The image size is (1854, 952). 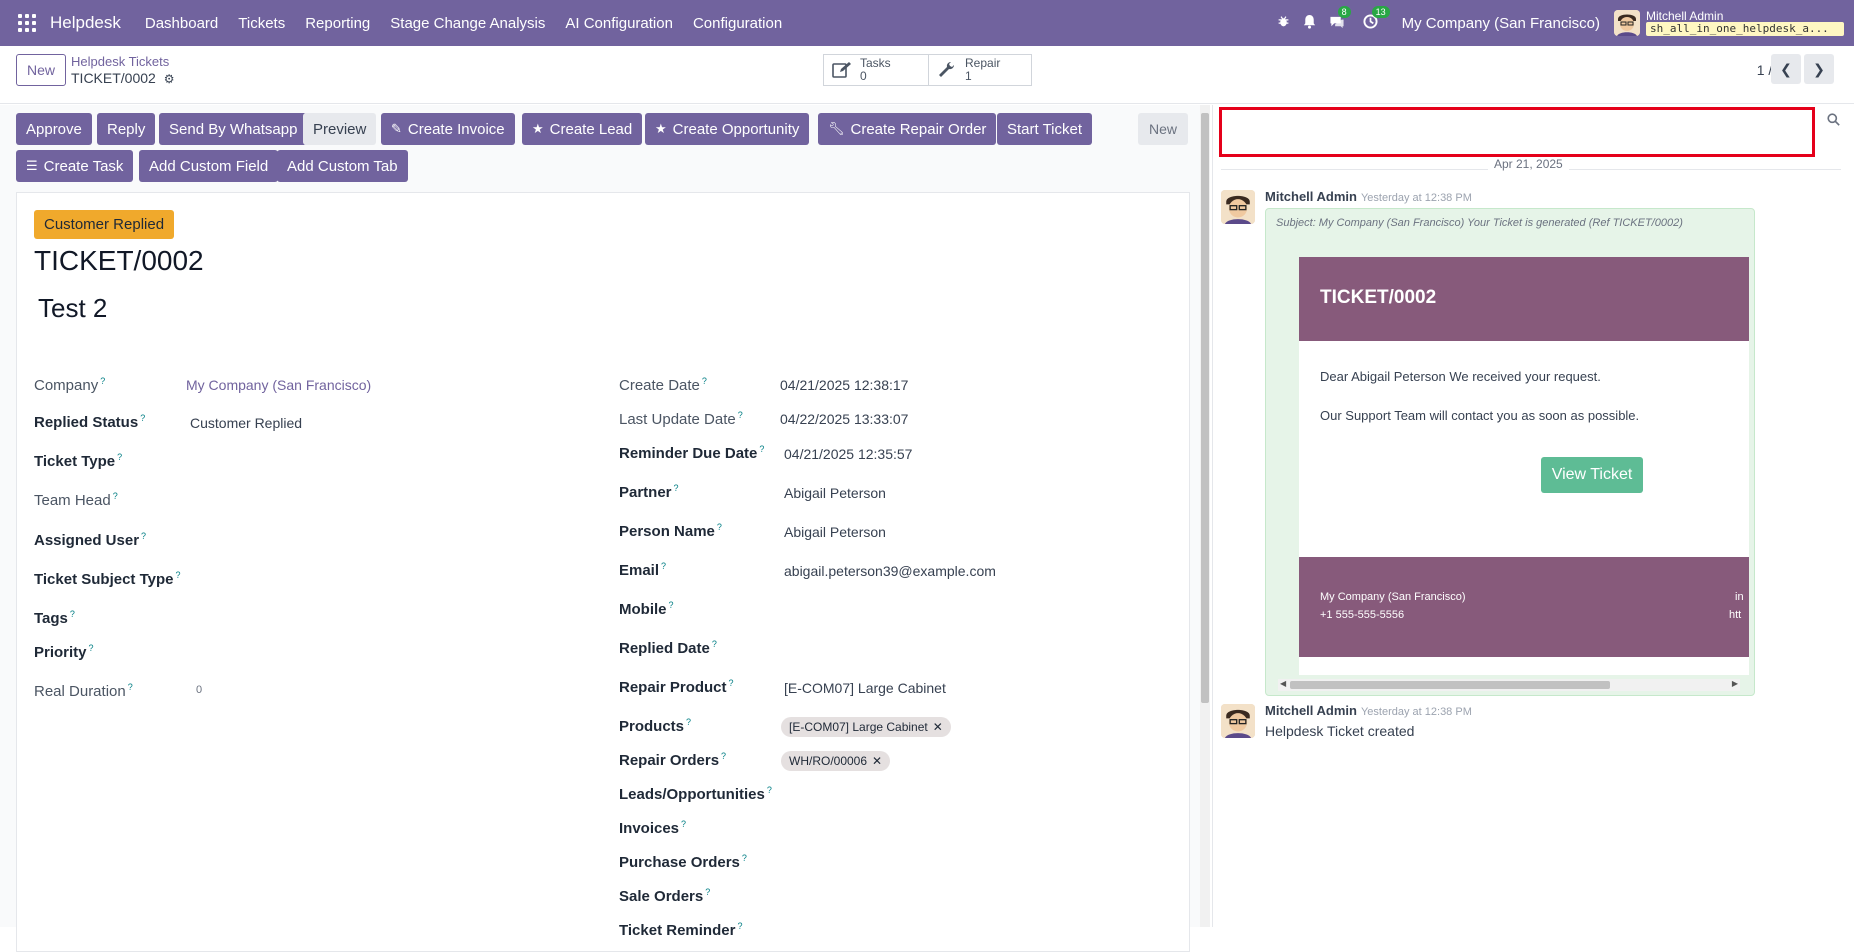 What do you see at coordinates (1735, 615) in the screenshot?
I see `footer-right-2: htt` at bounding box center [1735, 615].